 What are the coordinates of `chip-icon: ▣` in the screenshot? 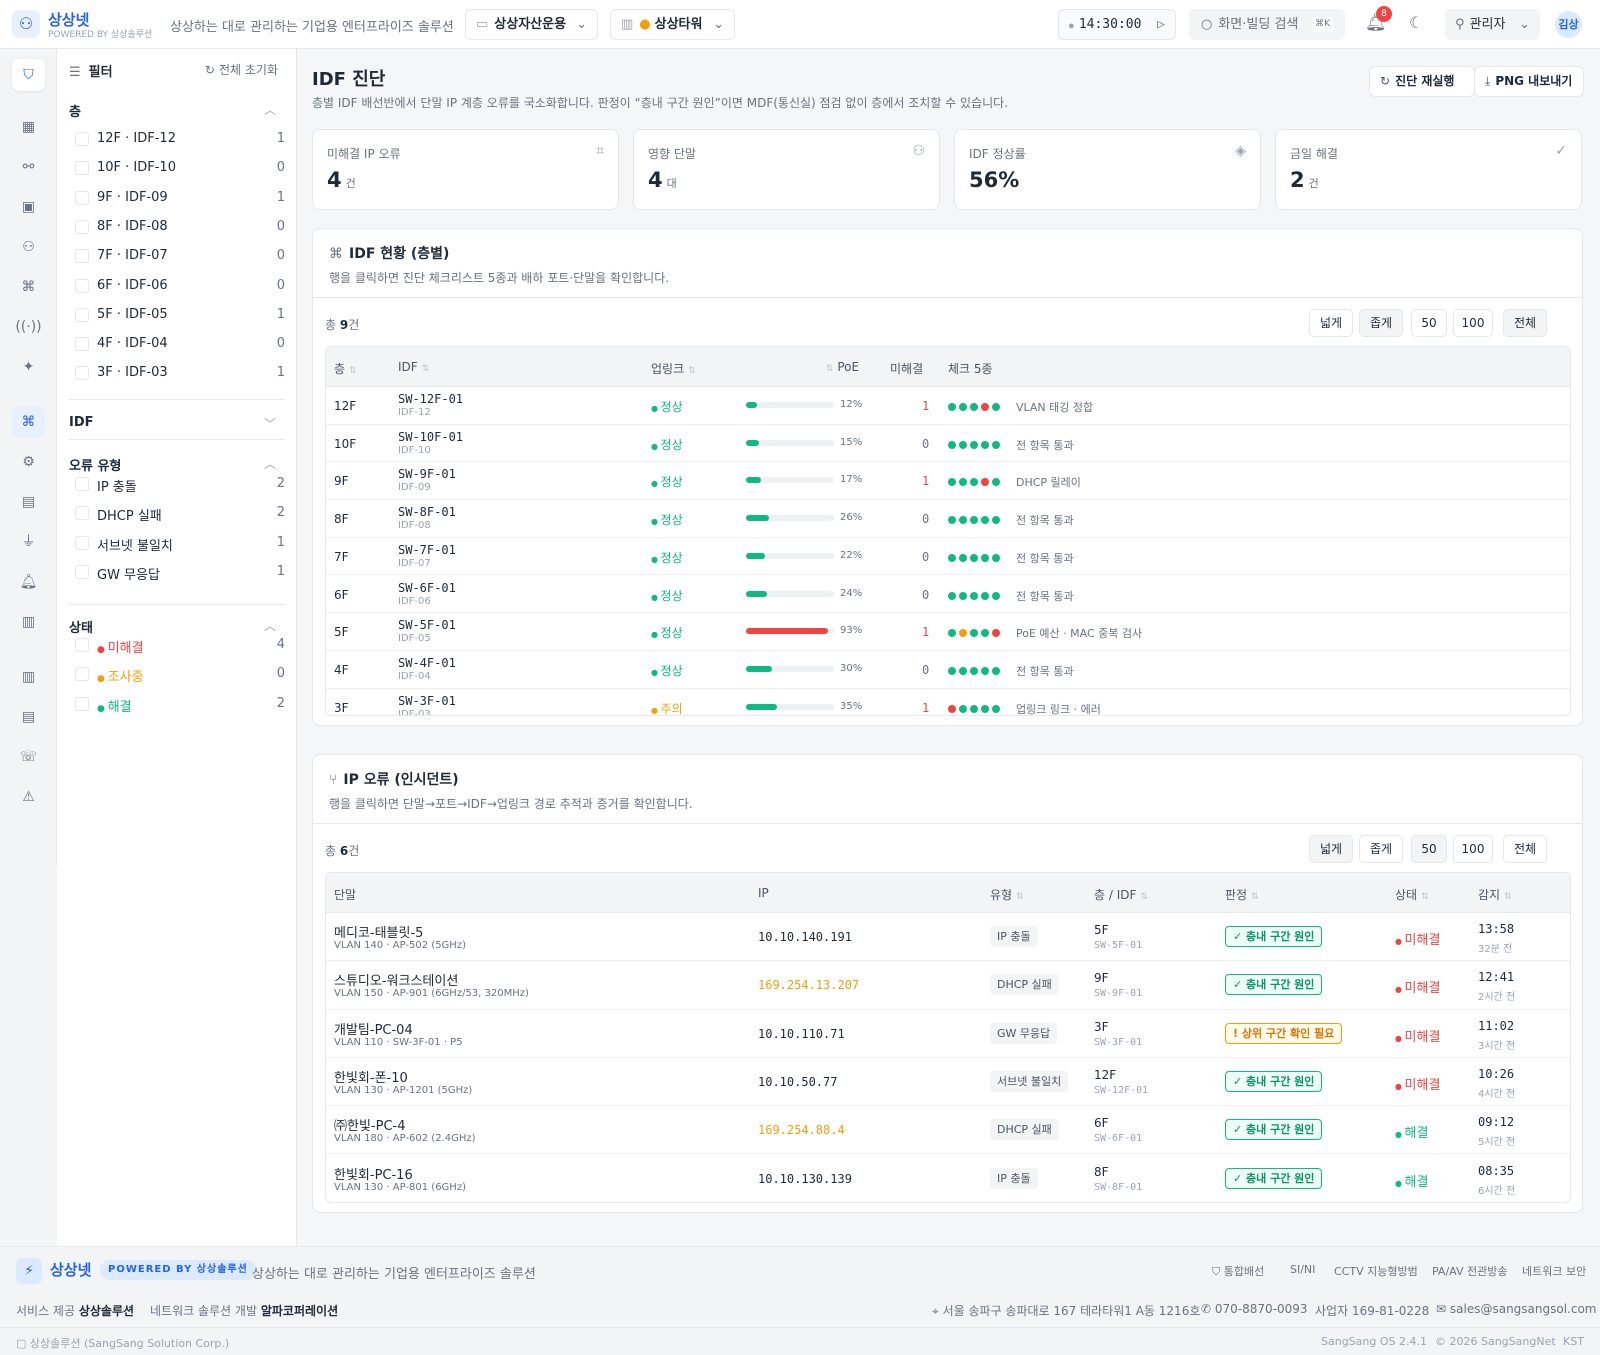 It's located at (28, 207).